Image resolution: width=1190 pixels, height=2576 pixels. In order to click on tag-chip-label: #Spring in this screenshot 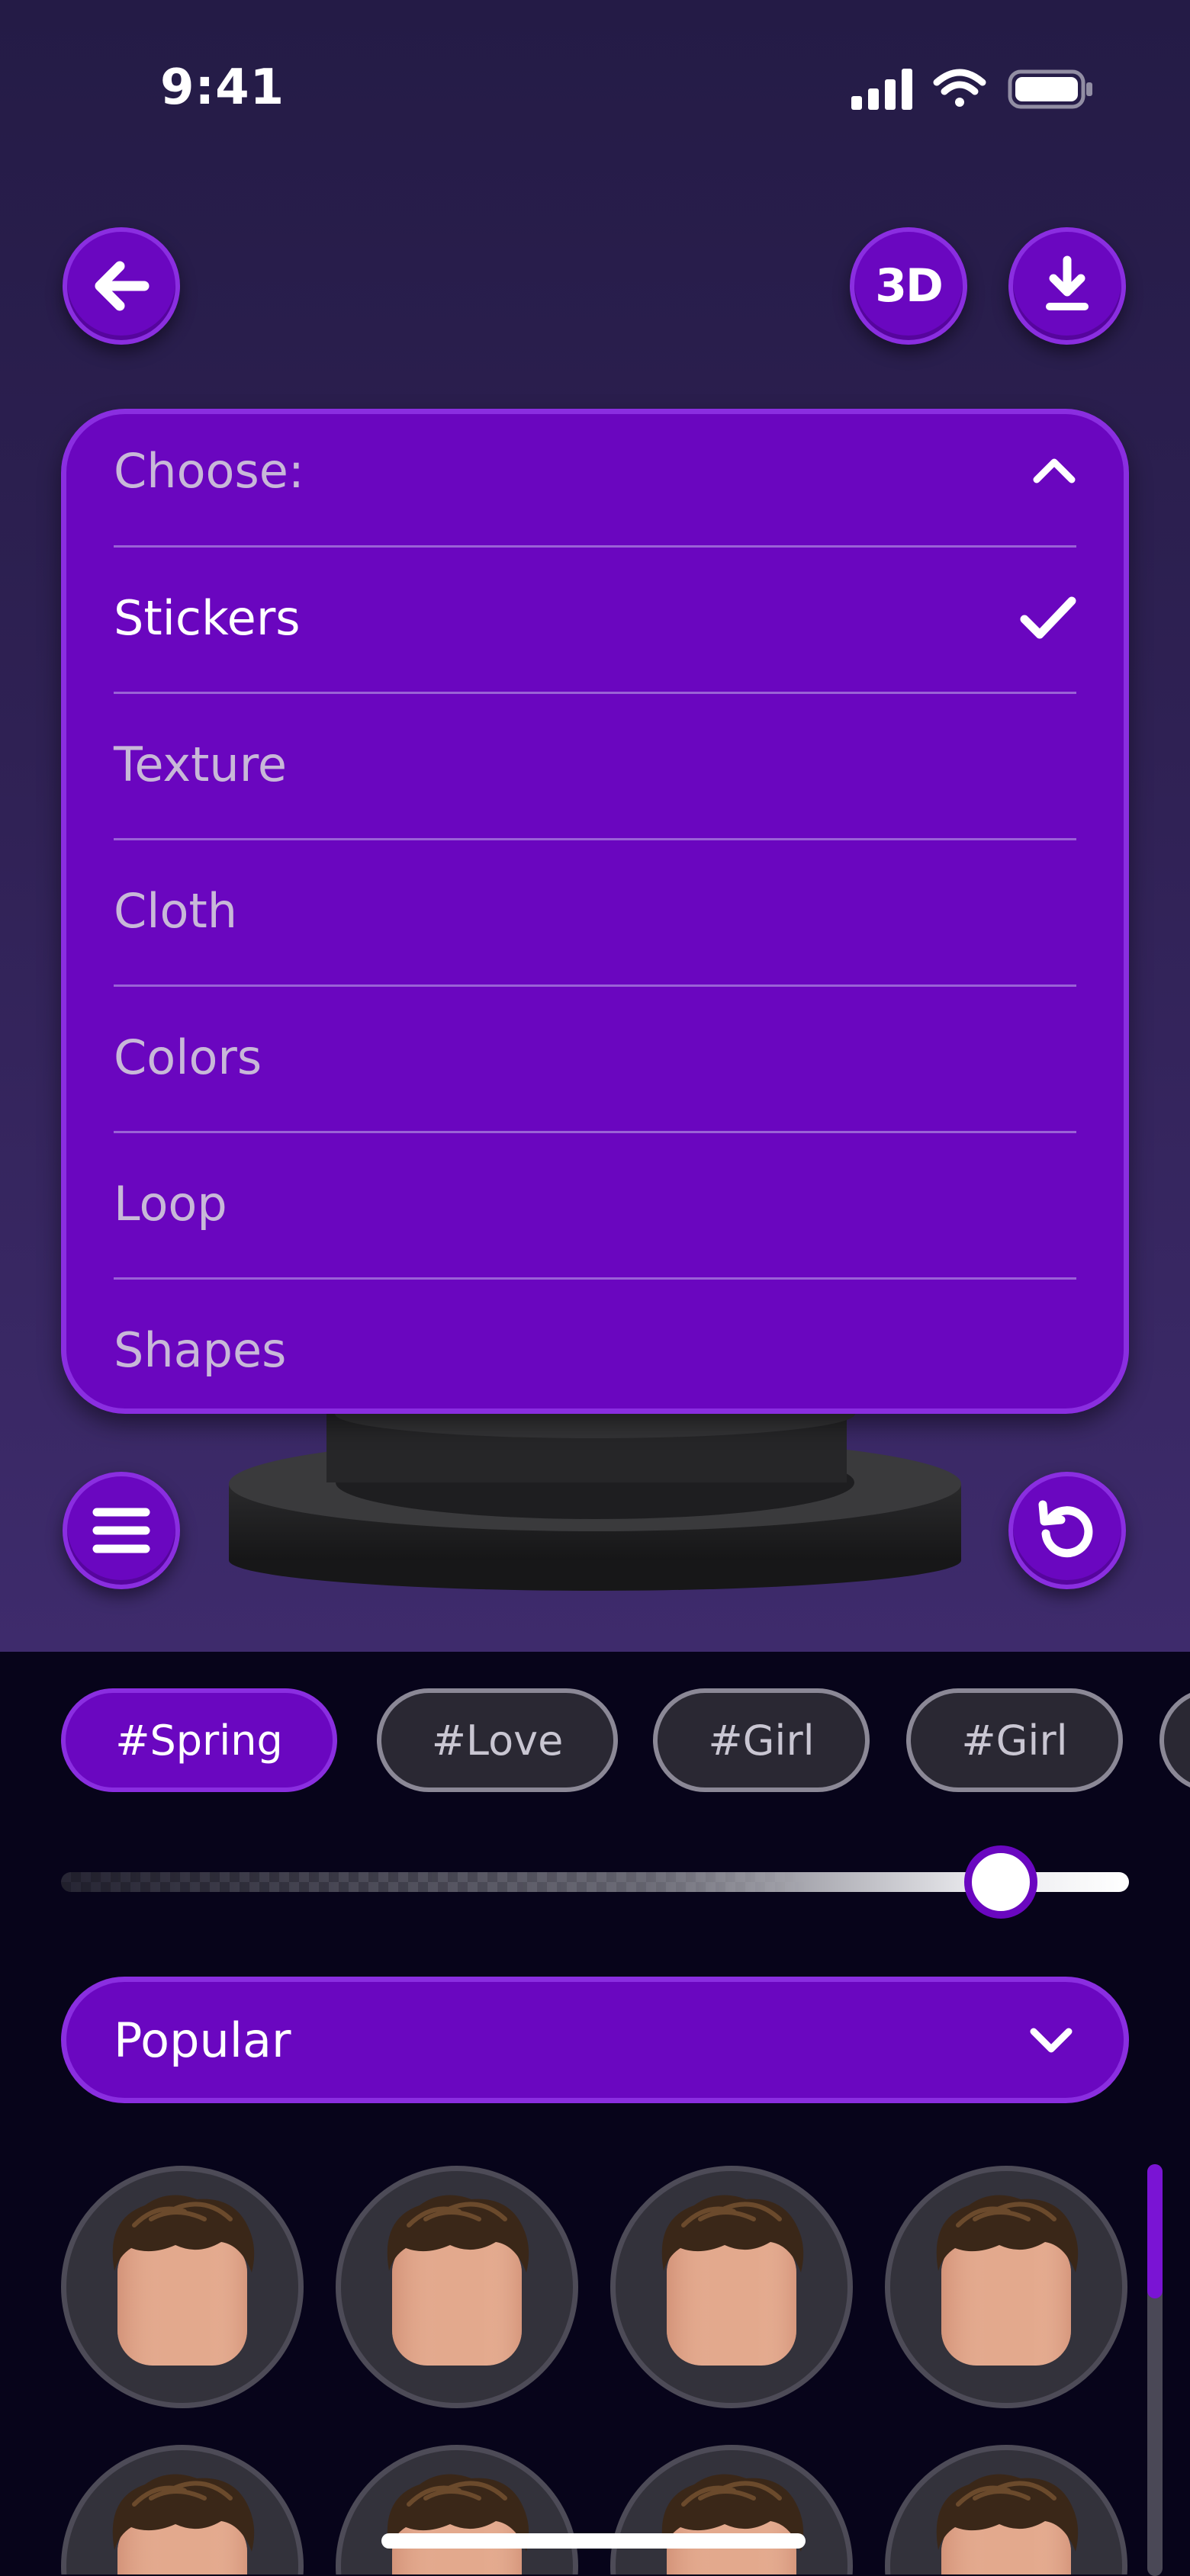, I will do `click(199, 1740)`.